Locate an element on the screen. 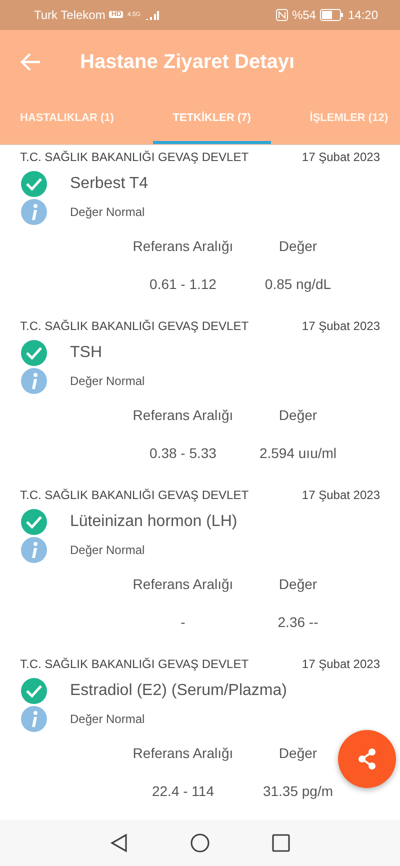 Image resolution: width=400 pixels, height=866 pixels. test-value: 2.594 uıu/ml is located at coordinates (298, 452).